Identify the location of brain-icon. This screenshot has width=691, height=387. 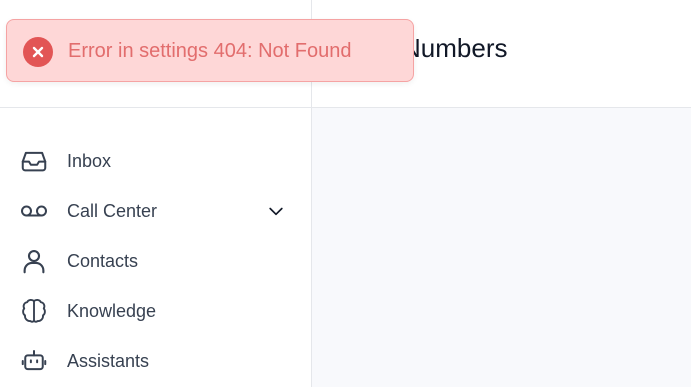
(34, 311).